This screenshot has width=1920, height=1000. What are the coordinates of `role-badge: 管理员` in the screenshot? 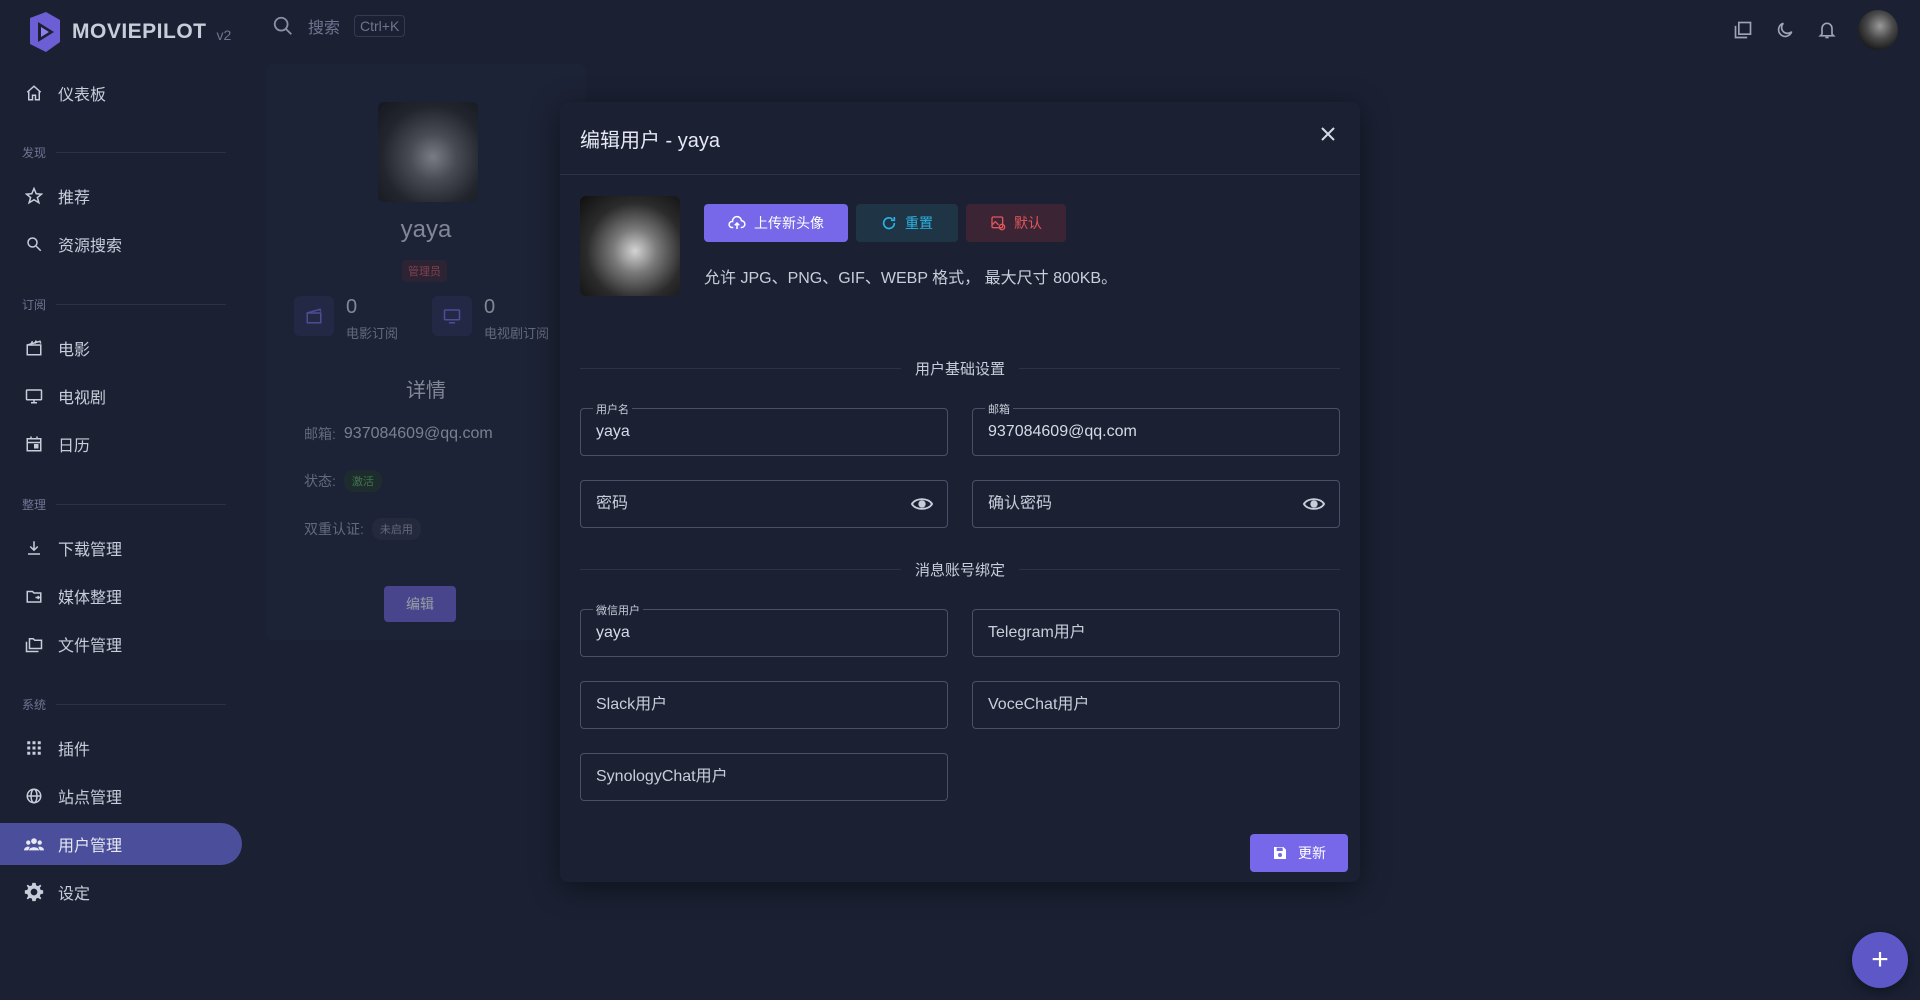 It's located at (424, 271).